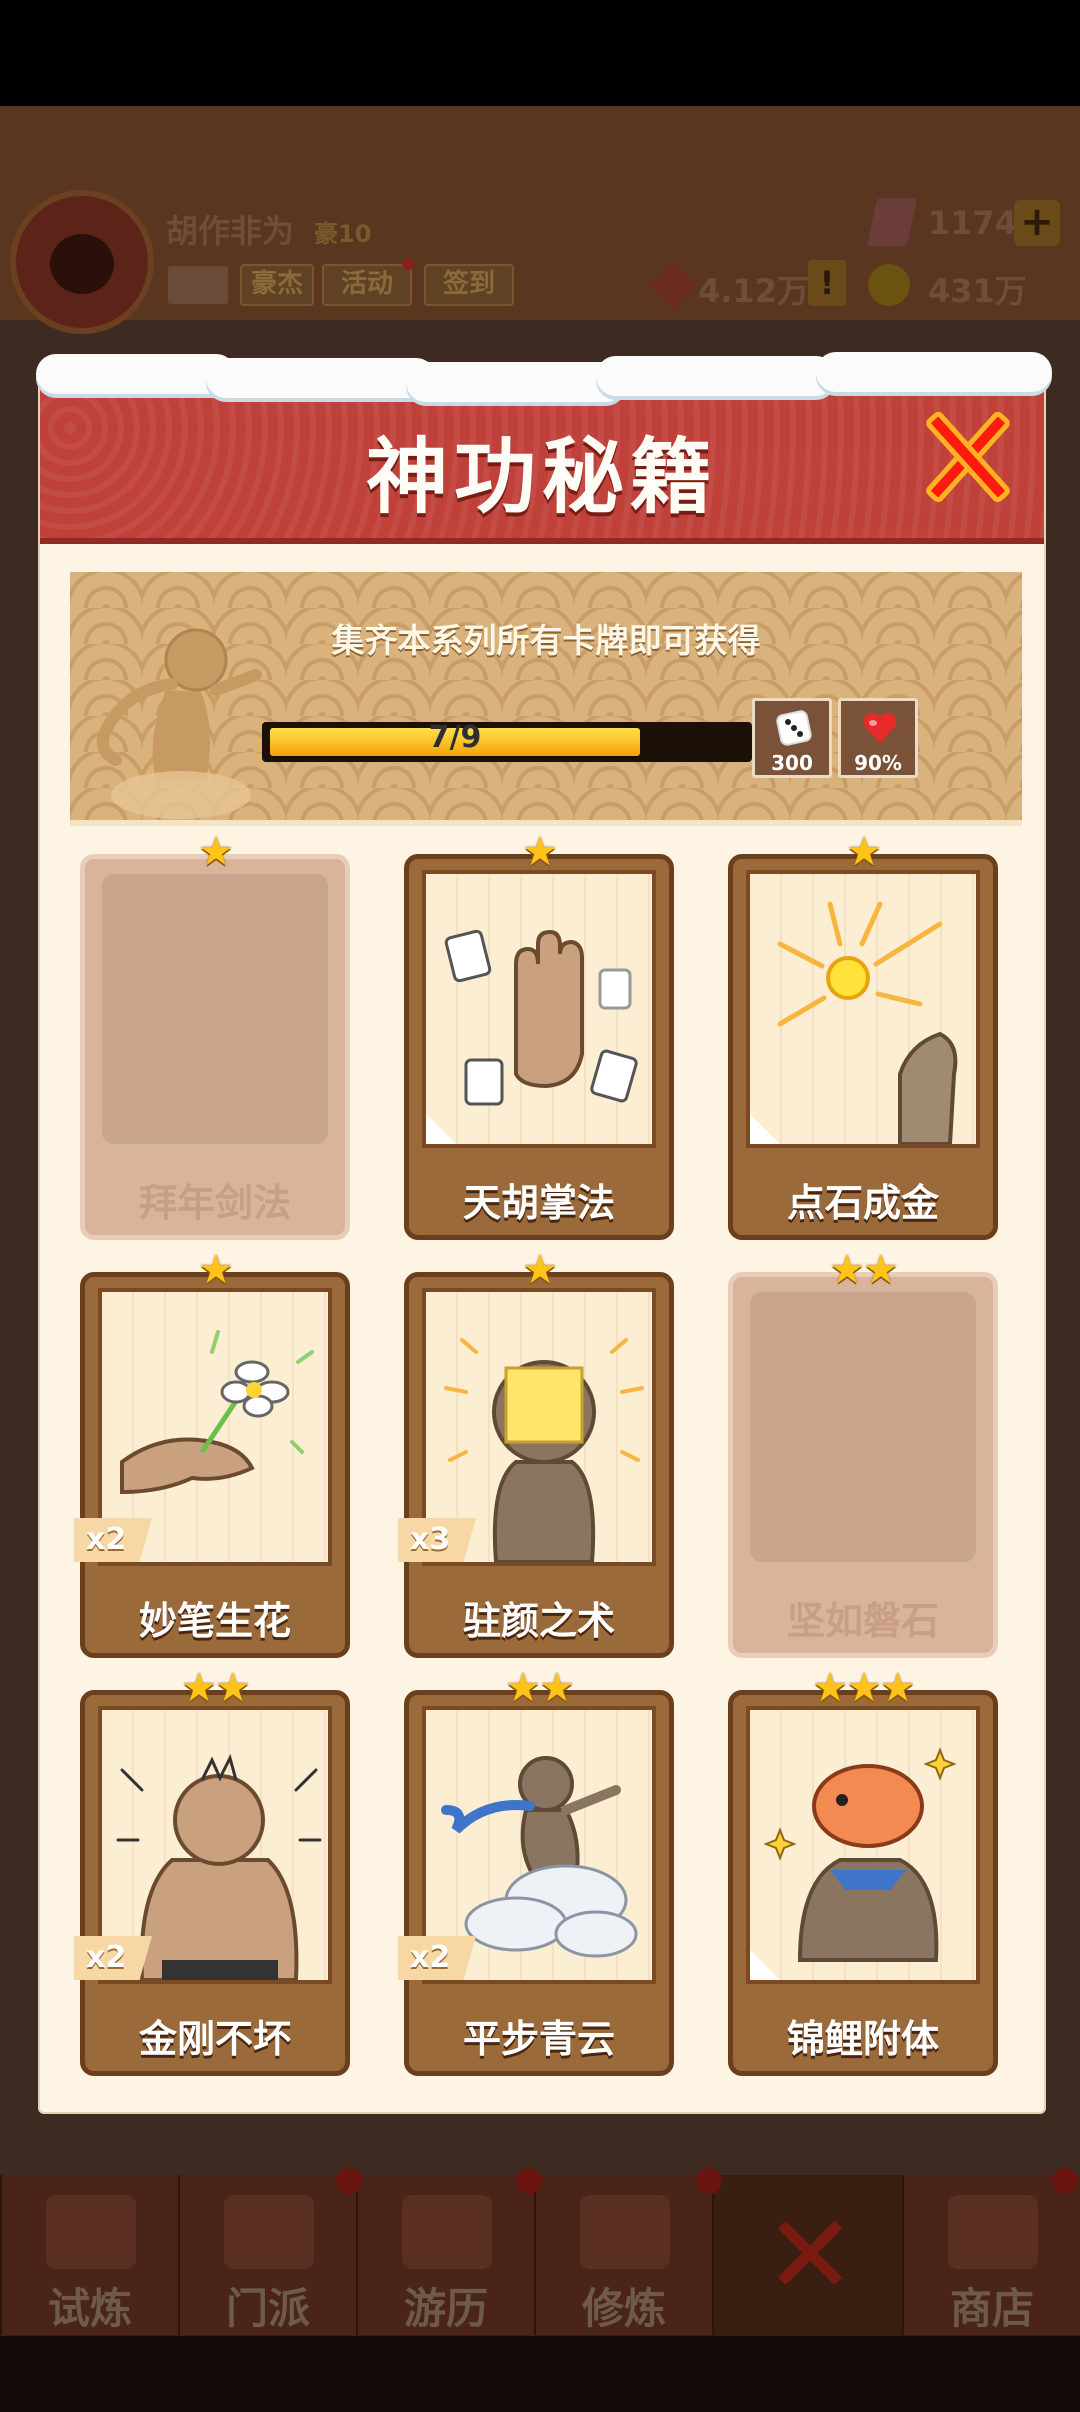 The image size is (1080, 2412). What do you see at coordinates (214, 1203) in the screenshot?
I see `card-name: 拜年剑法` at bounding box center [214, 1203].